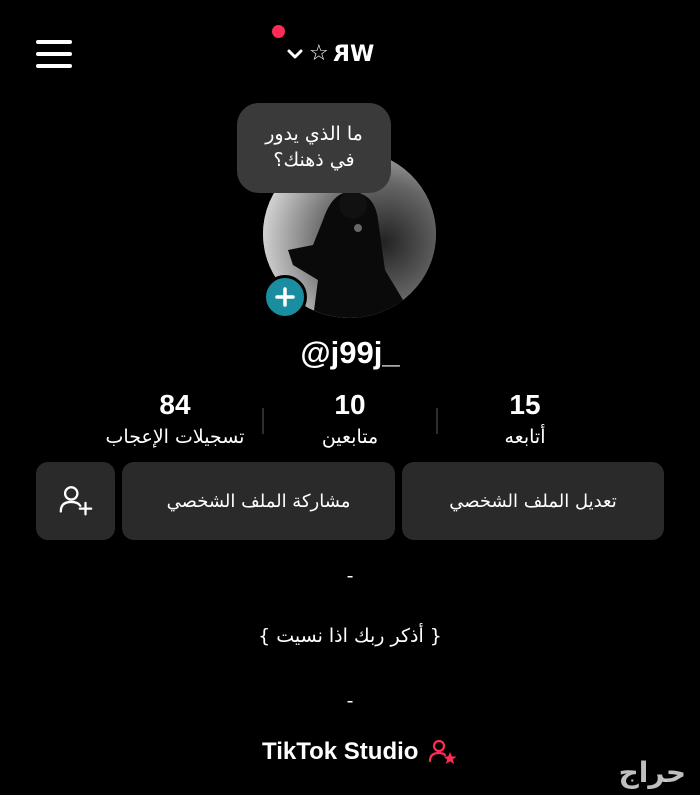 Image resolution: width=700 pixels, height=795 pixels. I want to click on plus-icon, so click(285, 297).